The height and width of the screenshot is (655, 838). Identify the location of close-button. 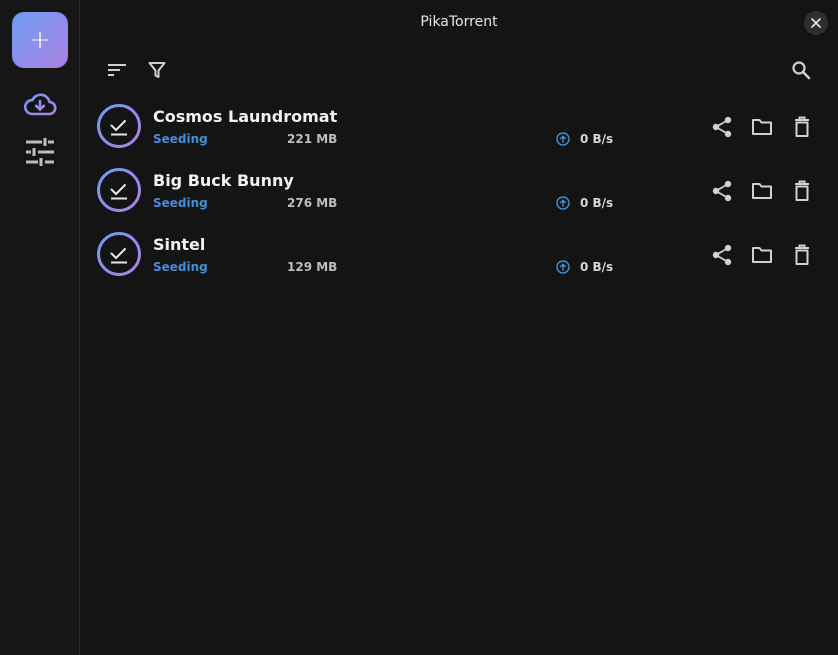
(816, 23).